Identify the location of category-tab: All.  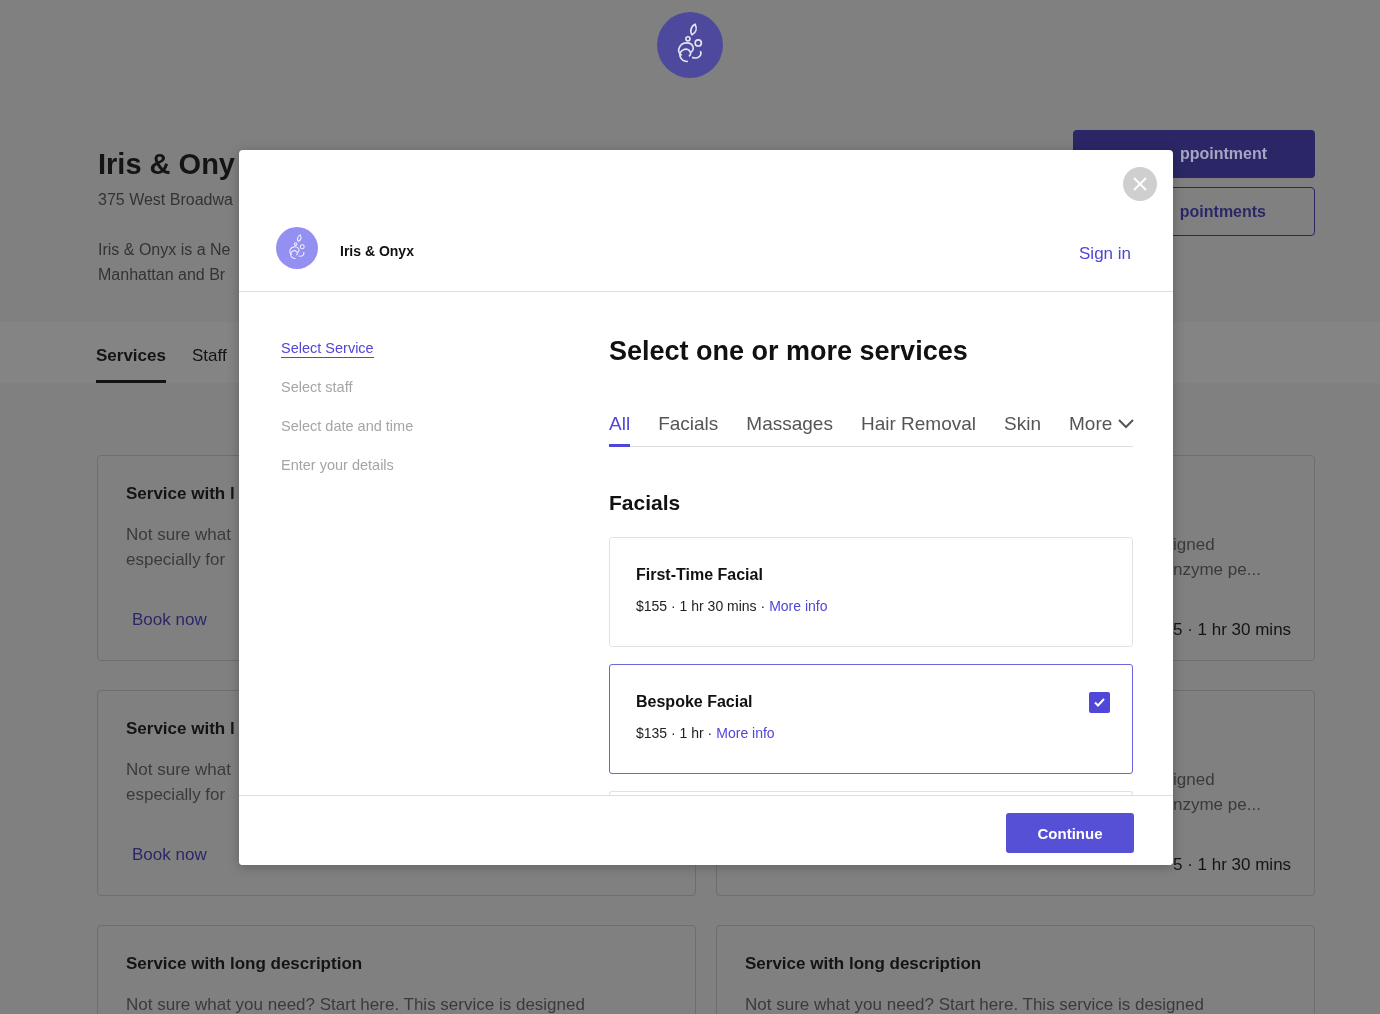
(620, 430).